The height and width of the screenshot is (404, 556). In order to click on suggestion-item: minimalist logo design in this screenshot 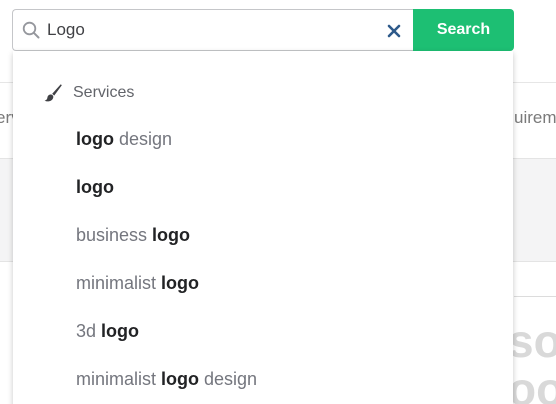, I will do `click(166, 379)`.